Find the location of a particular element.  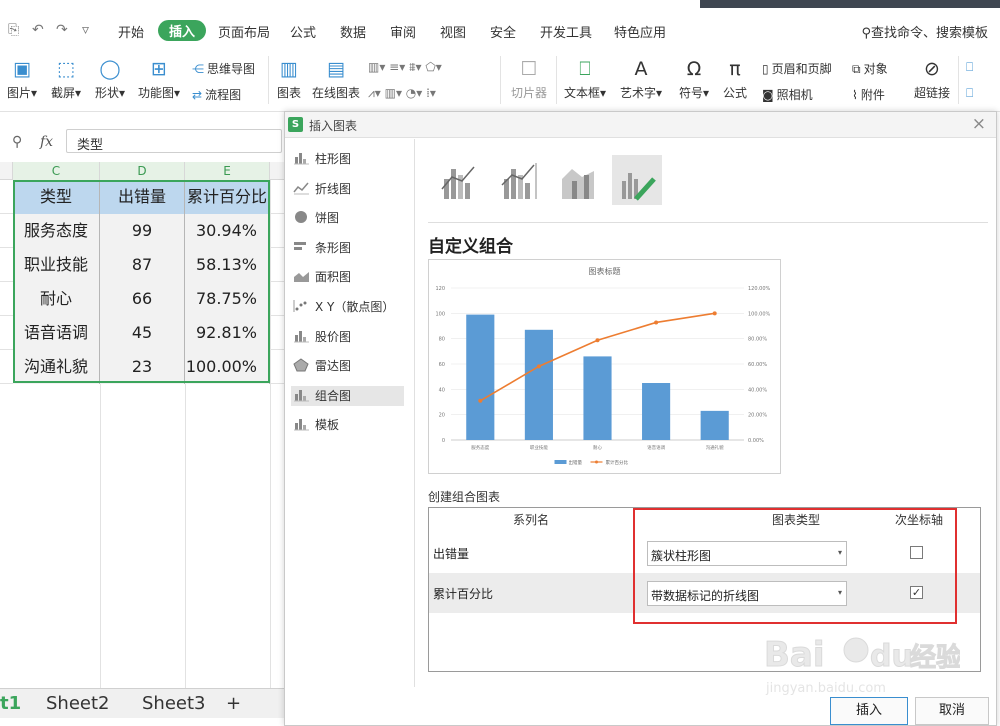

chart-type-row-1: ▥▾ ≡▾ ⩩▾ ⬠▾ is located at coordinates (405, 67).